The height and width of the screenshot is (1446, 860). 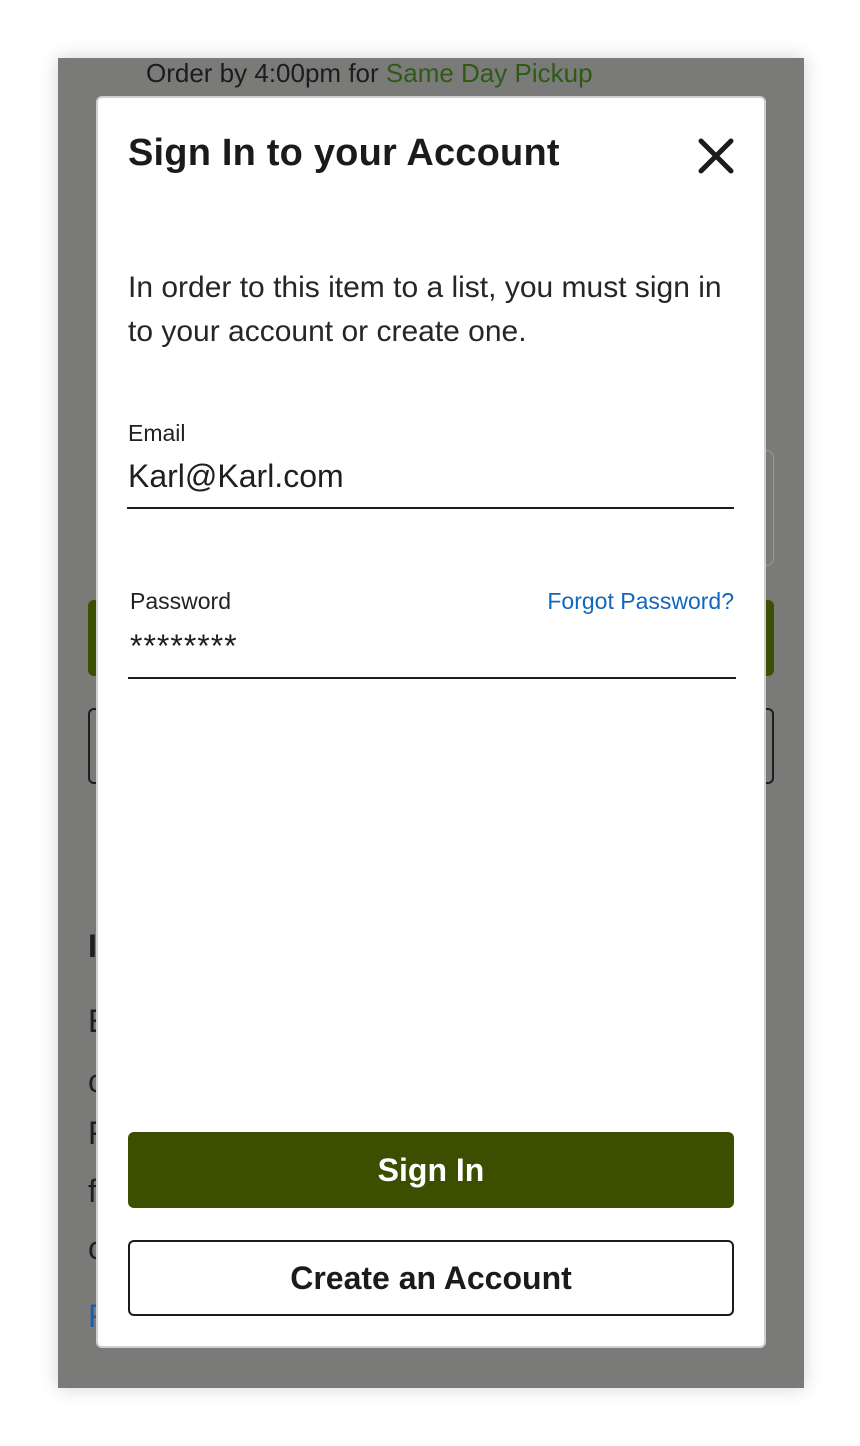 What do you see at coordinates (489, 73) in the screenshot?
I see `same-day-pickup-link: Same Day Pickup` at bounding box center [489, 73].